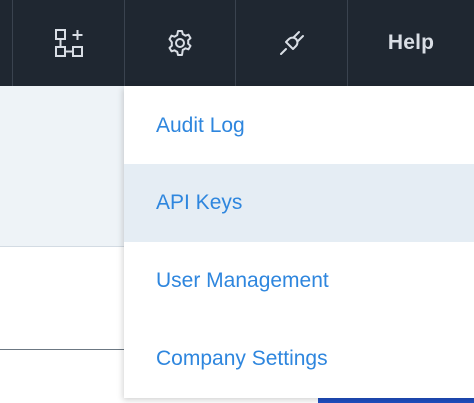 This screenshot has height=403, width=474. Describe the element at coordinates (200, 125) in the screenshot. I see `menu-item-label: Audit Log` at that location.